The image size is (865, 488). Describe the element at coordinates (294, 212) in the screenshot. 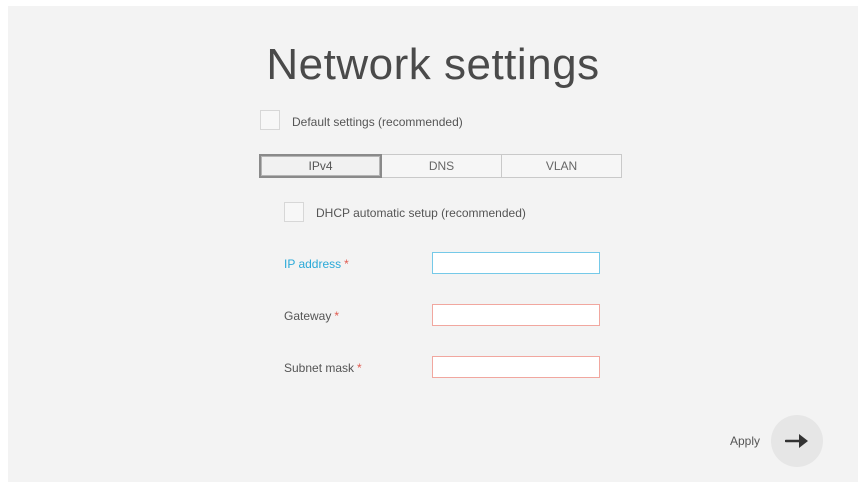

I see `dhcp-checkbox` at that location.